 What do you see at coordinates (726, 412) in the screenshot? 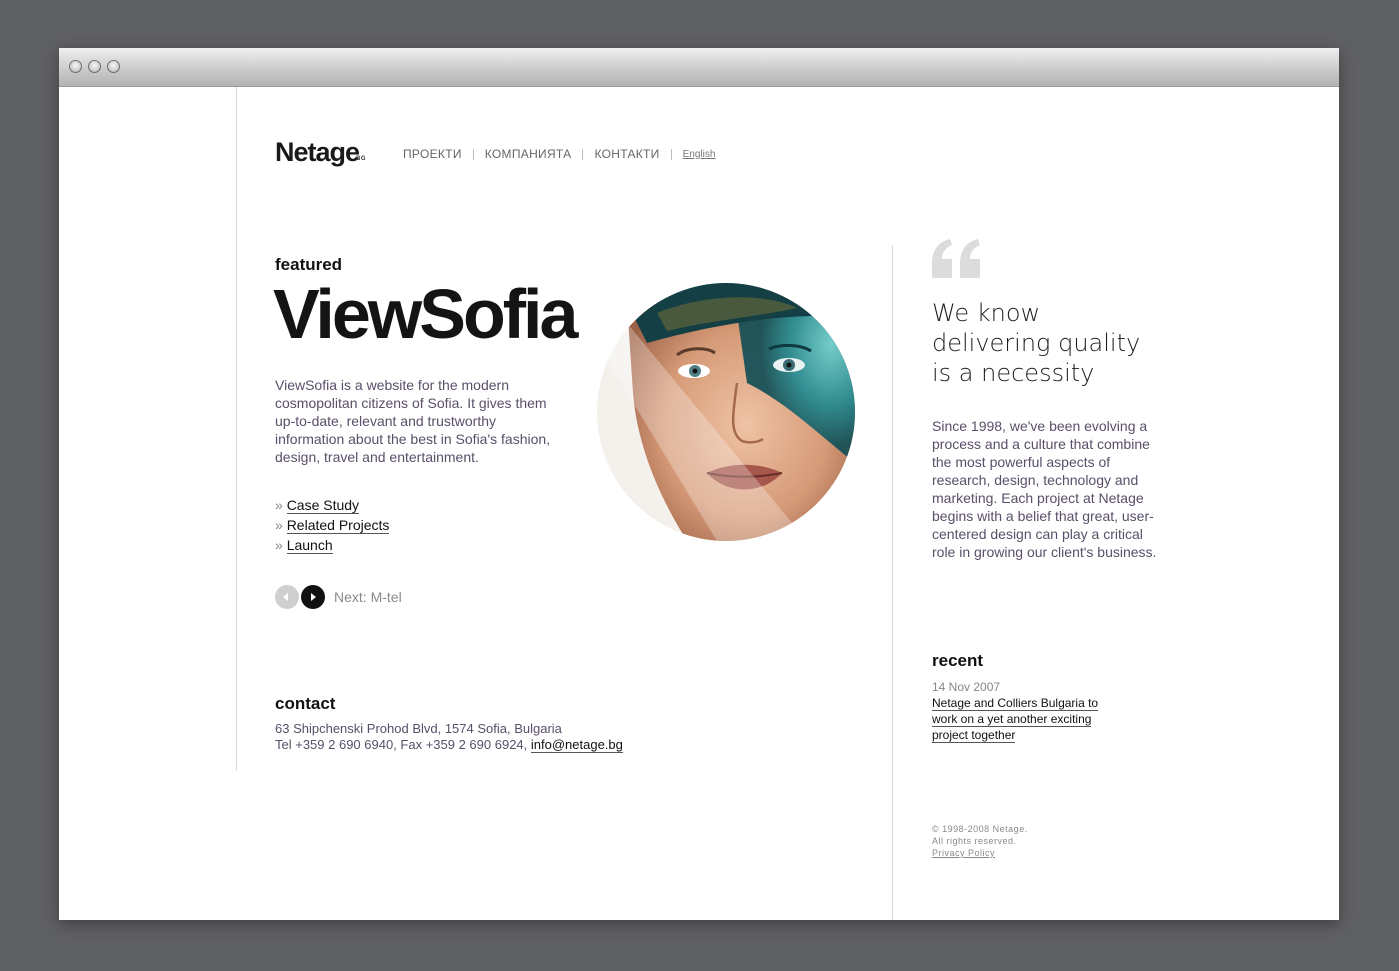
I see `featured-portrait-image` at bounding box center [726, 412].